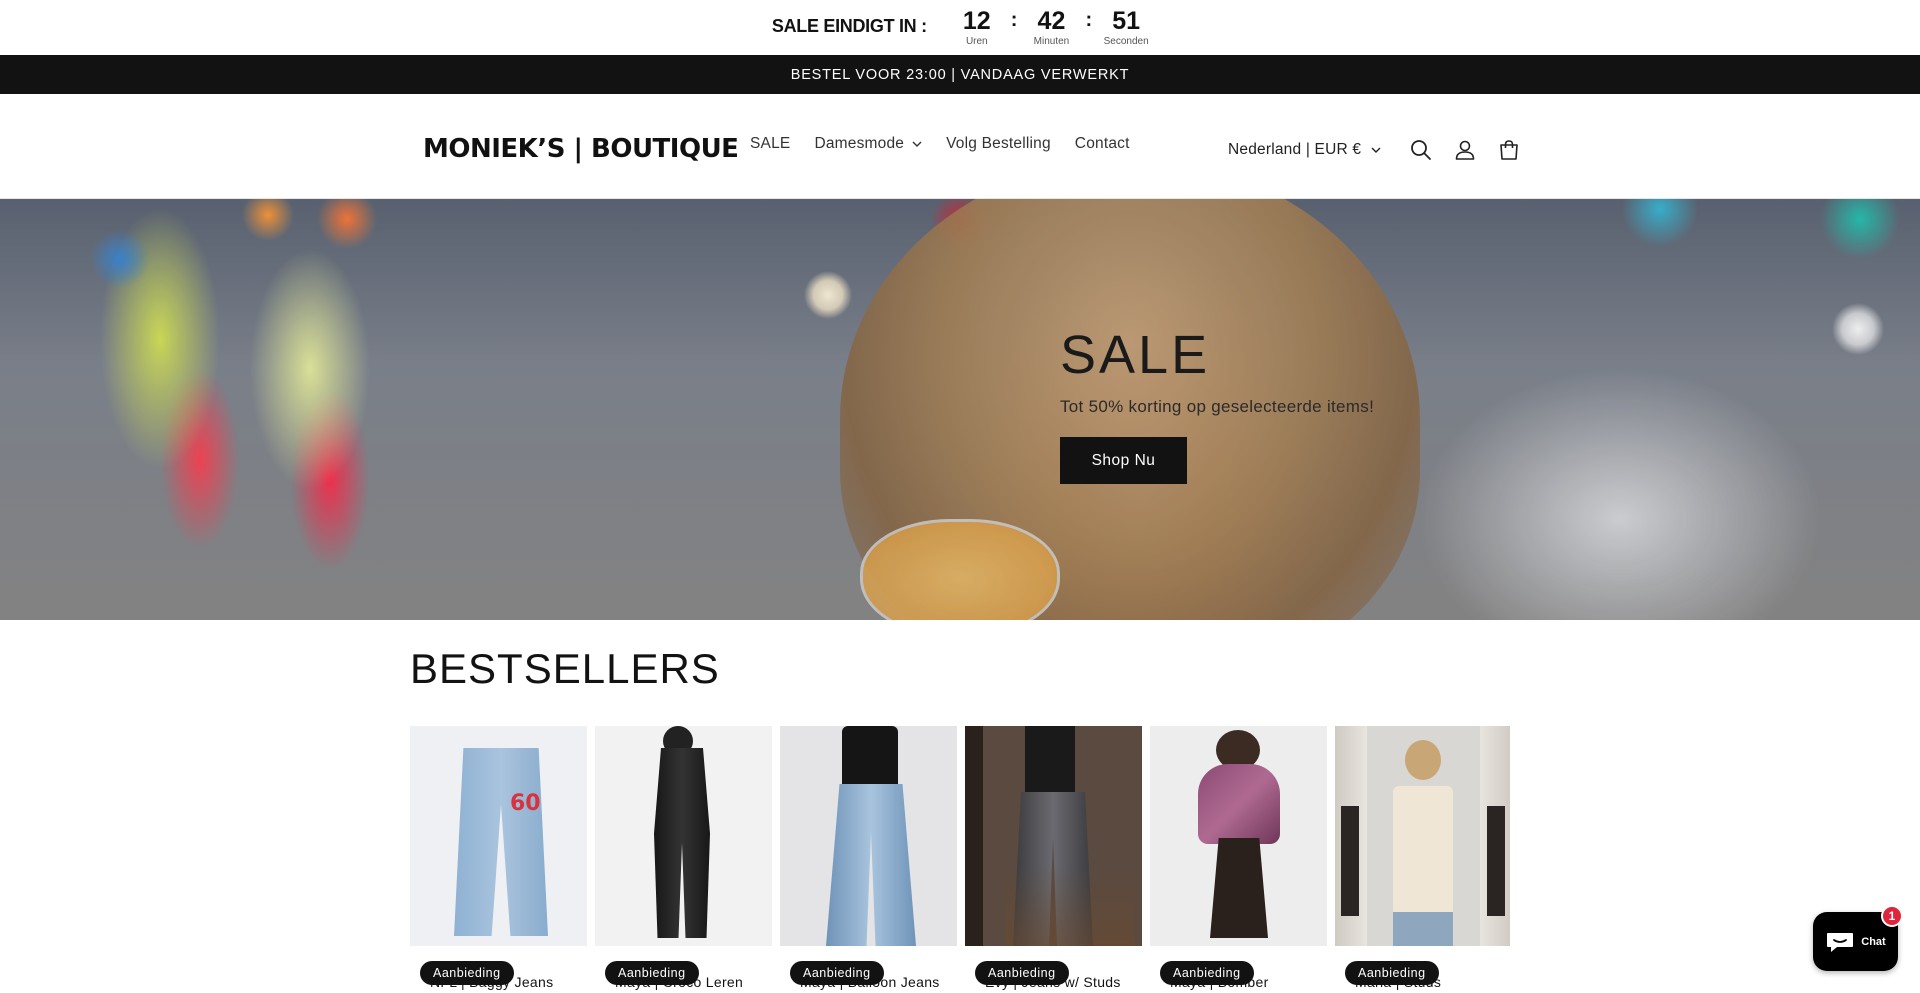  I want to click on countdown-hours: 12 Uren, so click(977, 27).